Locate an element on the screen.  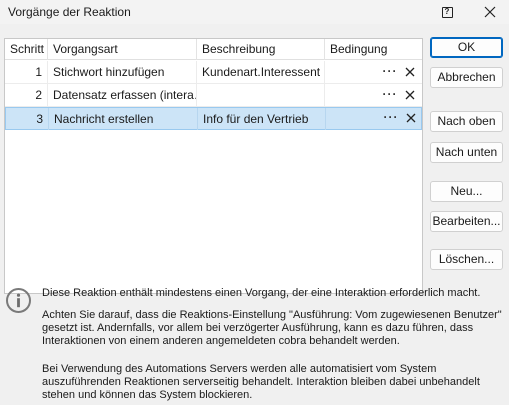
close-button is located at coordinates (490, 12).